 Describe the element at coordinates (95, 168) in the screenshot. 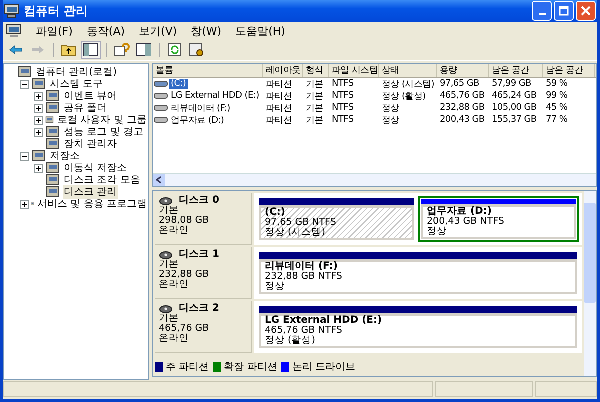

I see `tree-item: 이동식 저장소` at that location.